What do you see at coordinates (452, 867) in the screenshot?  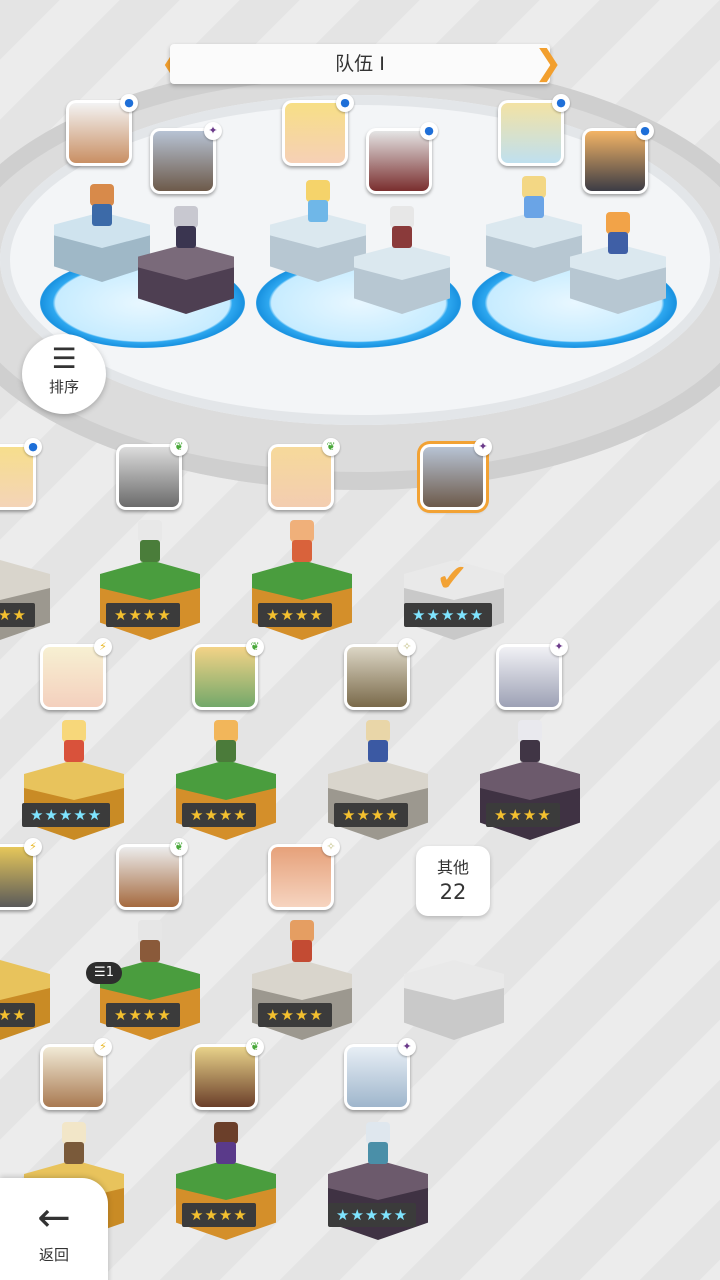 I see `other-label: 其他` at bounding box center [452, 867].